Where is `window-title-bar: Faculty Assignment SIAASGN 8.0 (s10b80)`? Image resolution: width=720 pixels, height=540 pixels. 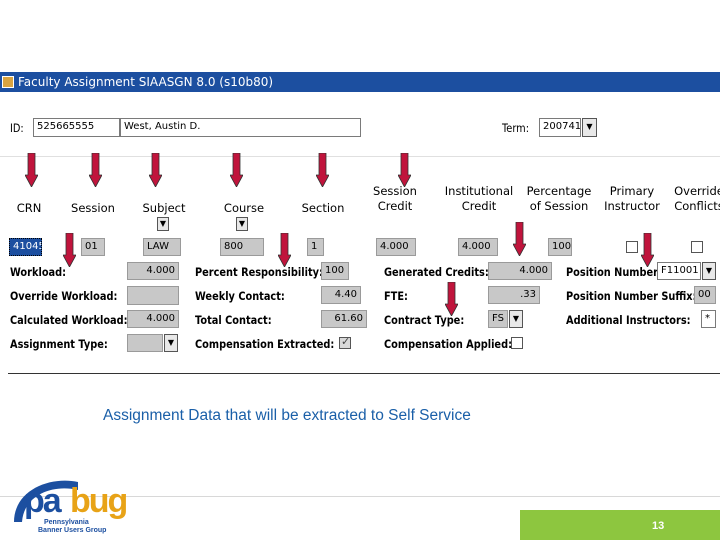
window-title-bar: Faculty Assignment SIAASGN 8.0 (s10b80) is located at coordinates (360, 82).